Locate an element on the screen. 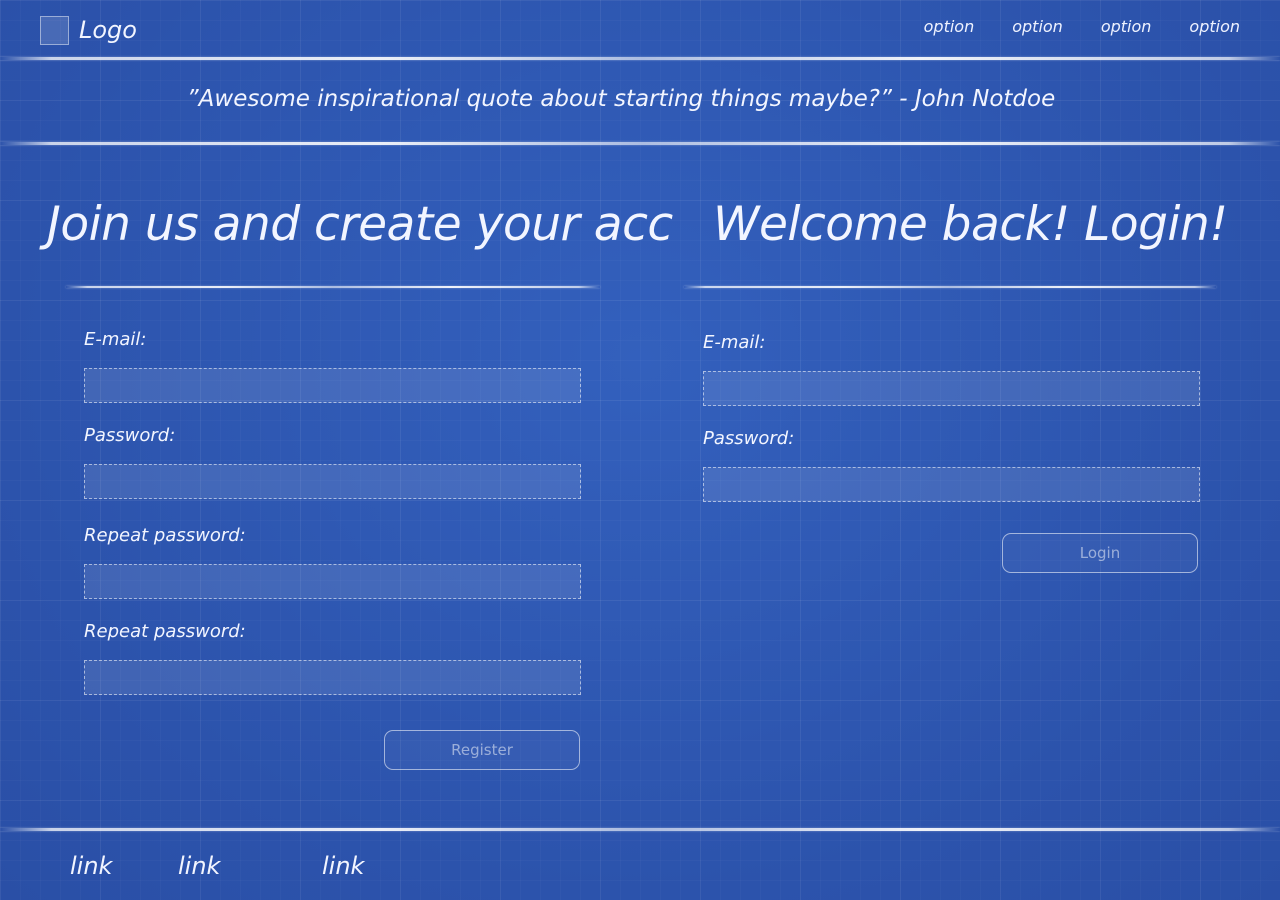  nav-option-2: option is located at coordinates (1037, 27).